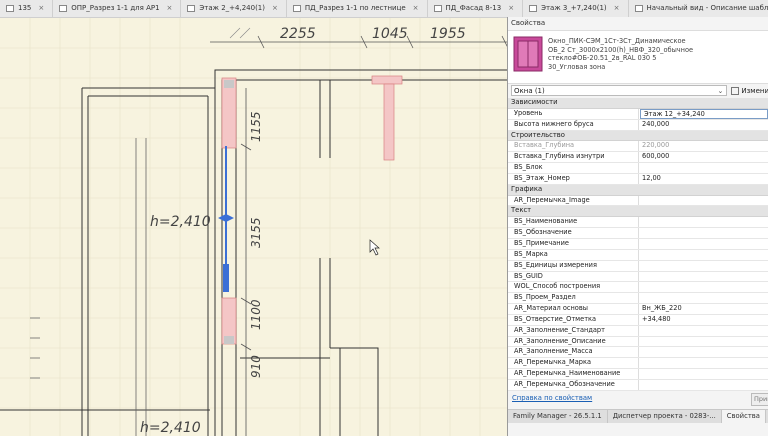 The width and height of the screenshot is (768, 436). What do you see at coordinates (558, 416) in the screenshot?
I see `panel-tab: Family Manager - 26.5.1.1` at bounding box center [558, 416].